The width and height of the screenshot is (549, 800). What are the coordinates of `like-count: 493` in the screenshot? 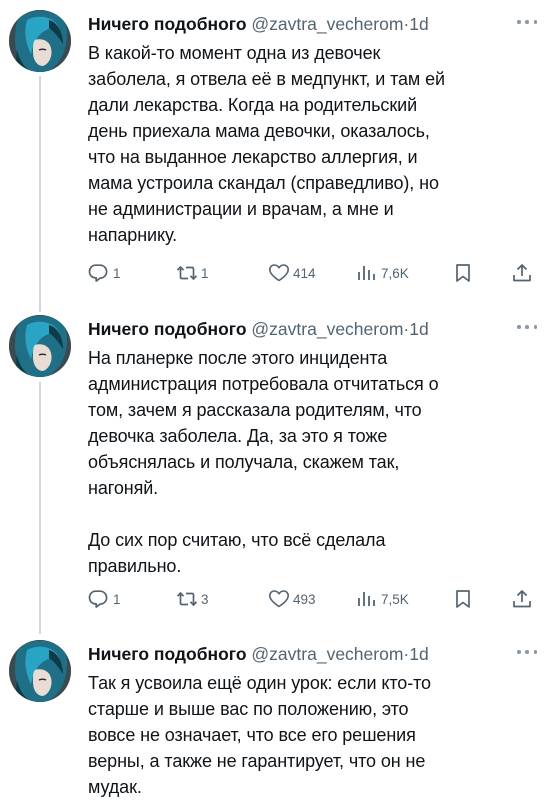 It's located at (304, 599).